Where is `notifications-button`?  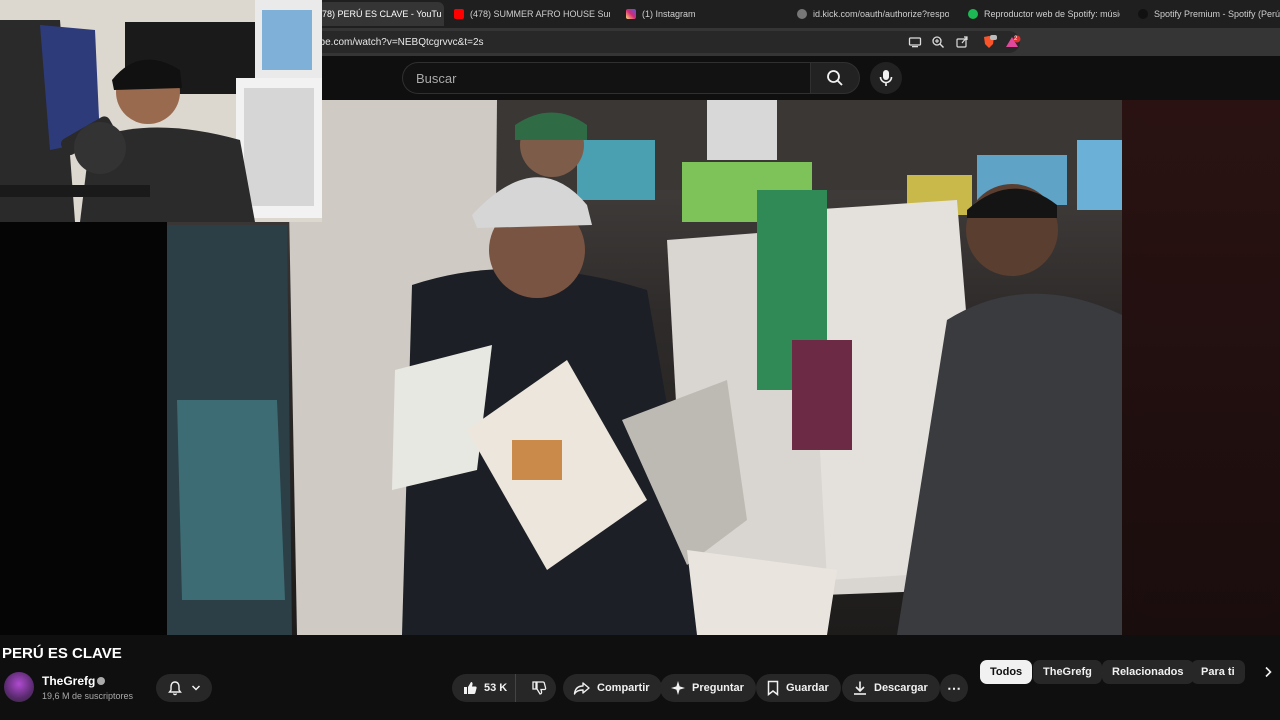
notifications-button is located at coordinates (184, 688).